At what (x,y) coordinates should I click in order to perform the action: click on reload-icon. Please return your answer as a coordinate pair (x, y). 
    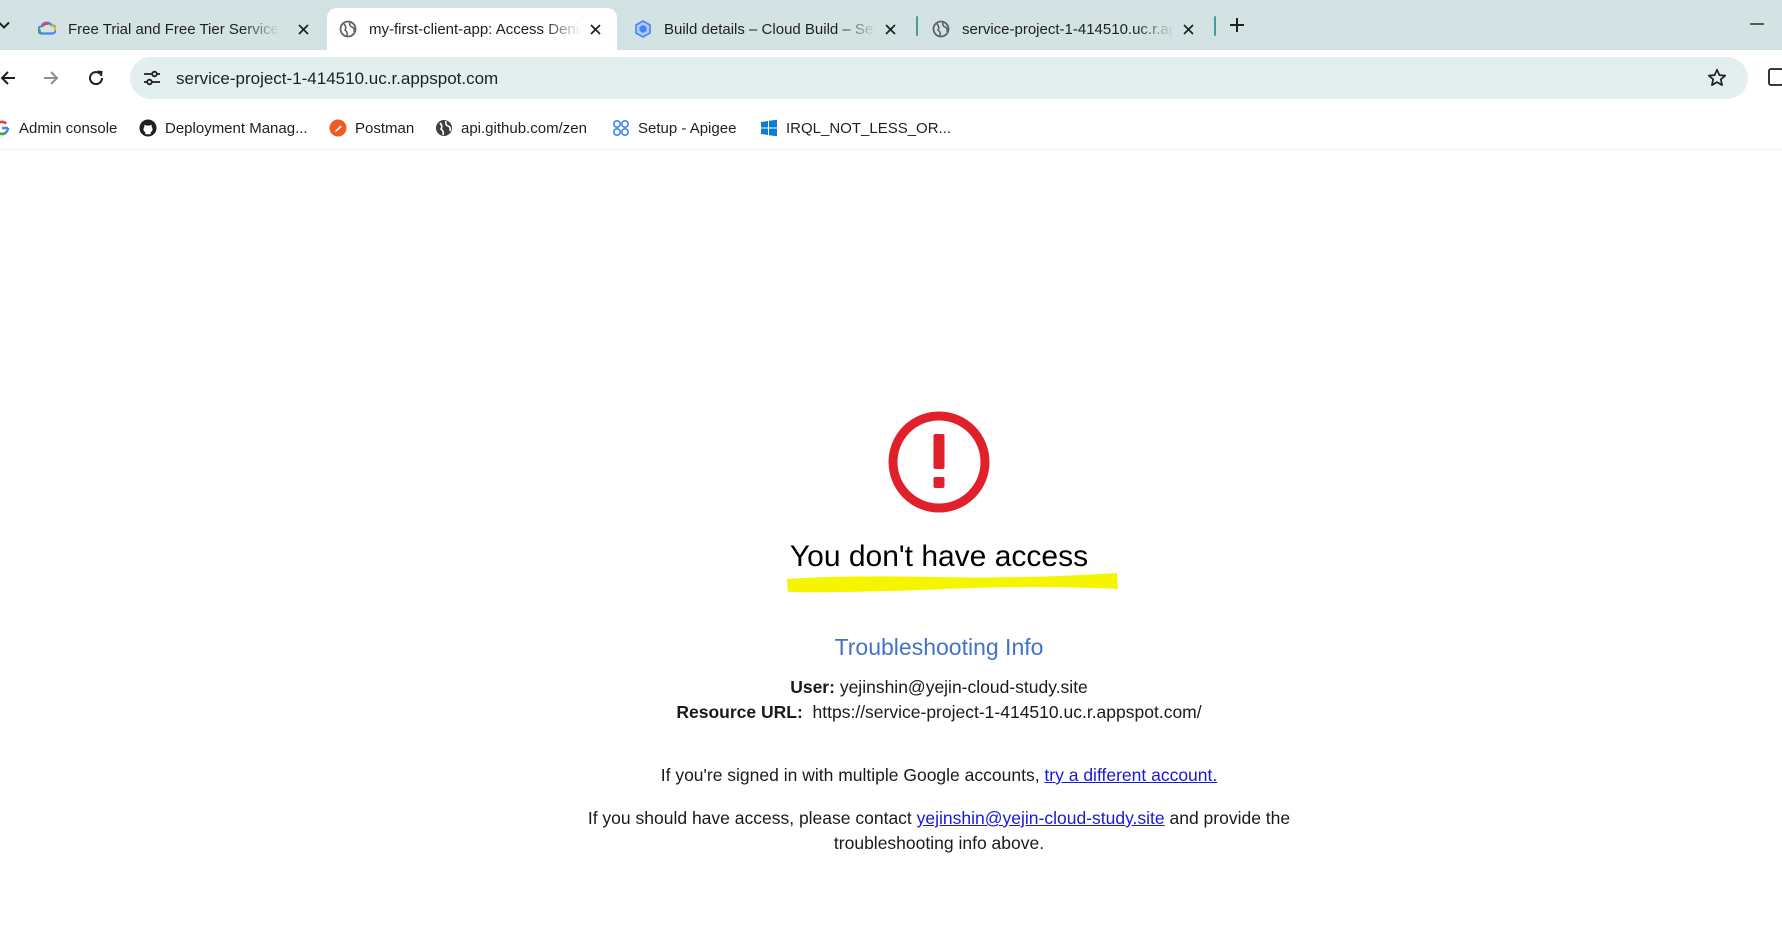
    Looking at the image, I should click on (96, 78).